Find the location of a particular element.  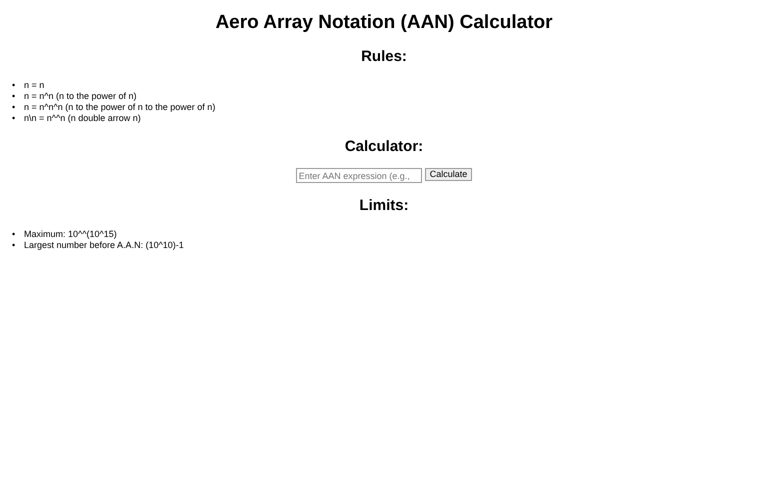

limits-heading: Limits: is located at coordinates (384, 206).